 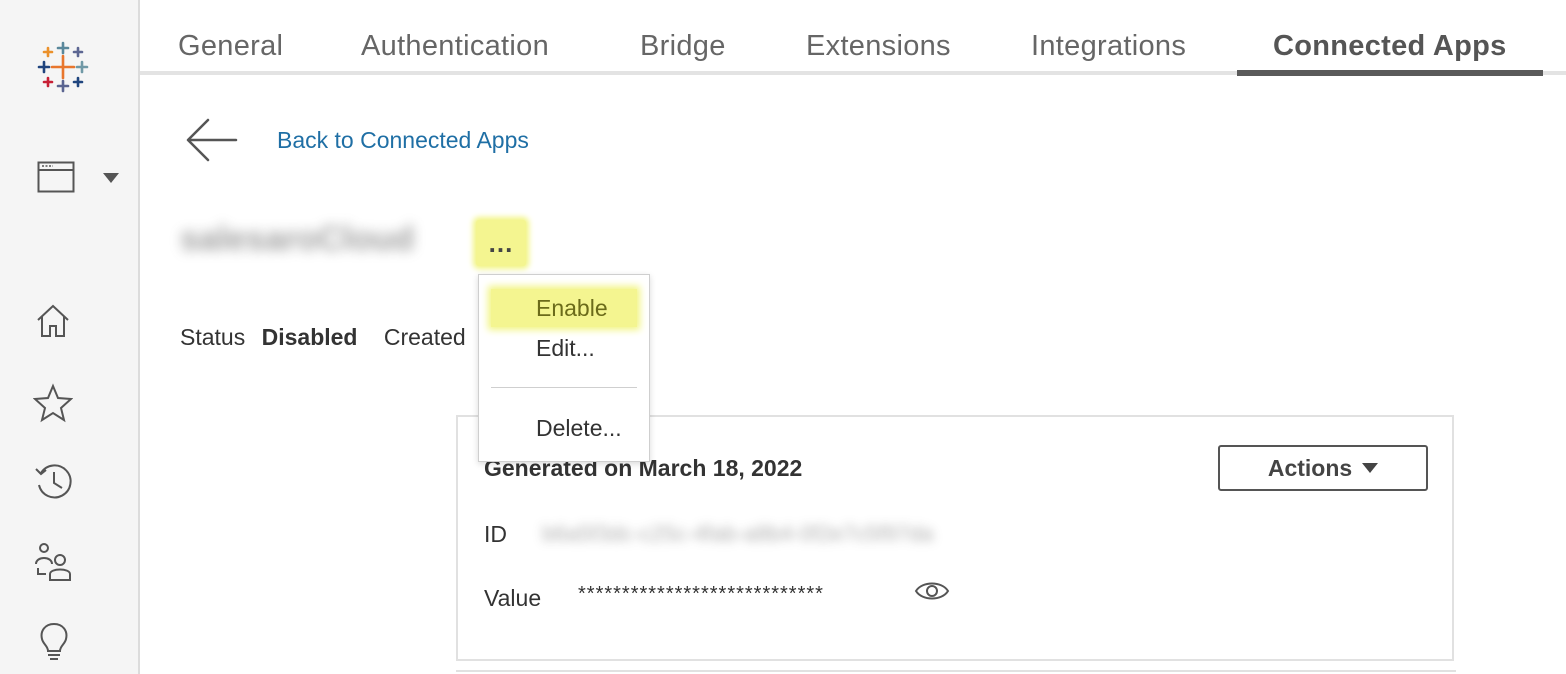 I want to click on users-icon, so click(x=54, y=562).